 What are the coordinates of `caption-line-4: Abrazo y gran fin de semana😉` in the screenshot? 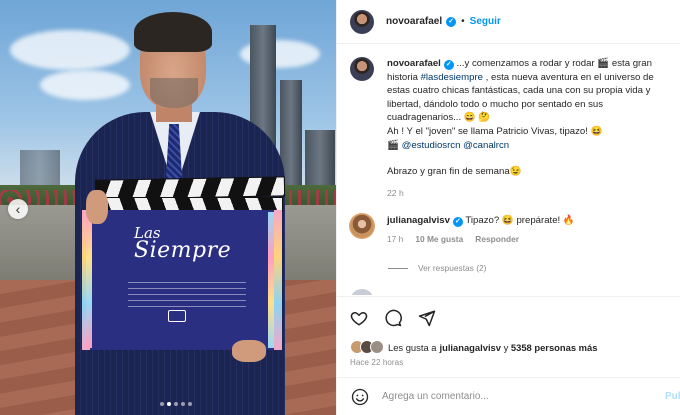 It's located at (454, 172).